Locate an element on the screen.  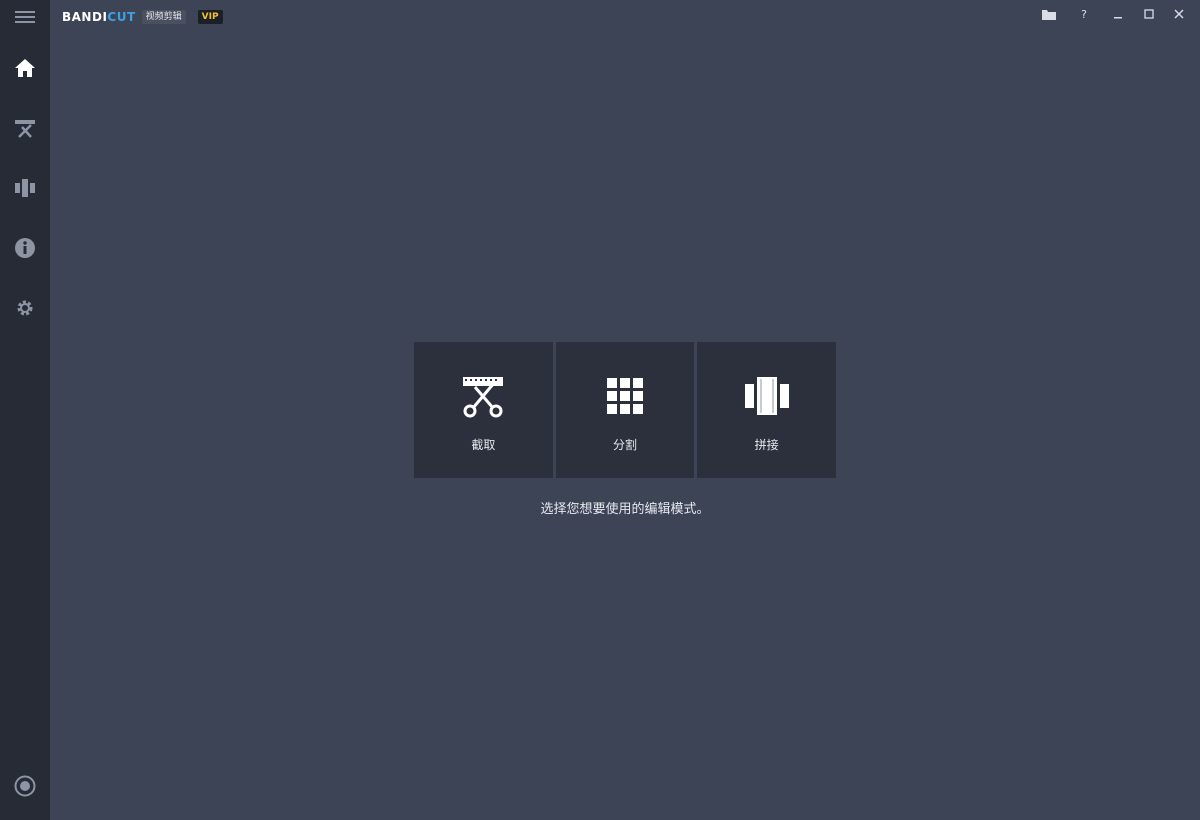
logo-subtitle: 视频剪辑 is located at coordinates (163, 17).